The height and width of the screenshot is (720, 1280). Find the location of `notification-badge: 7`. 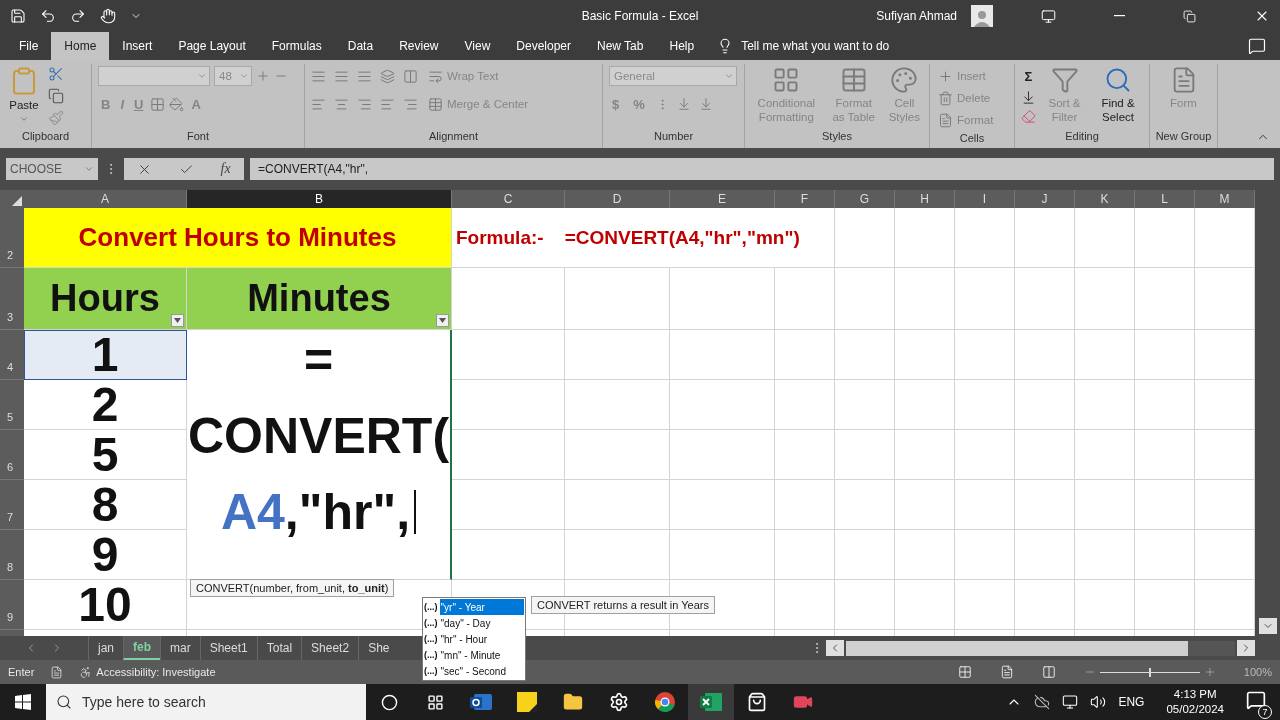

notification-badge: 7 is located at coordinates (1265, 712).